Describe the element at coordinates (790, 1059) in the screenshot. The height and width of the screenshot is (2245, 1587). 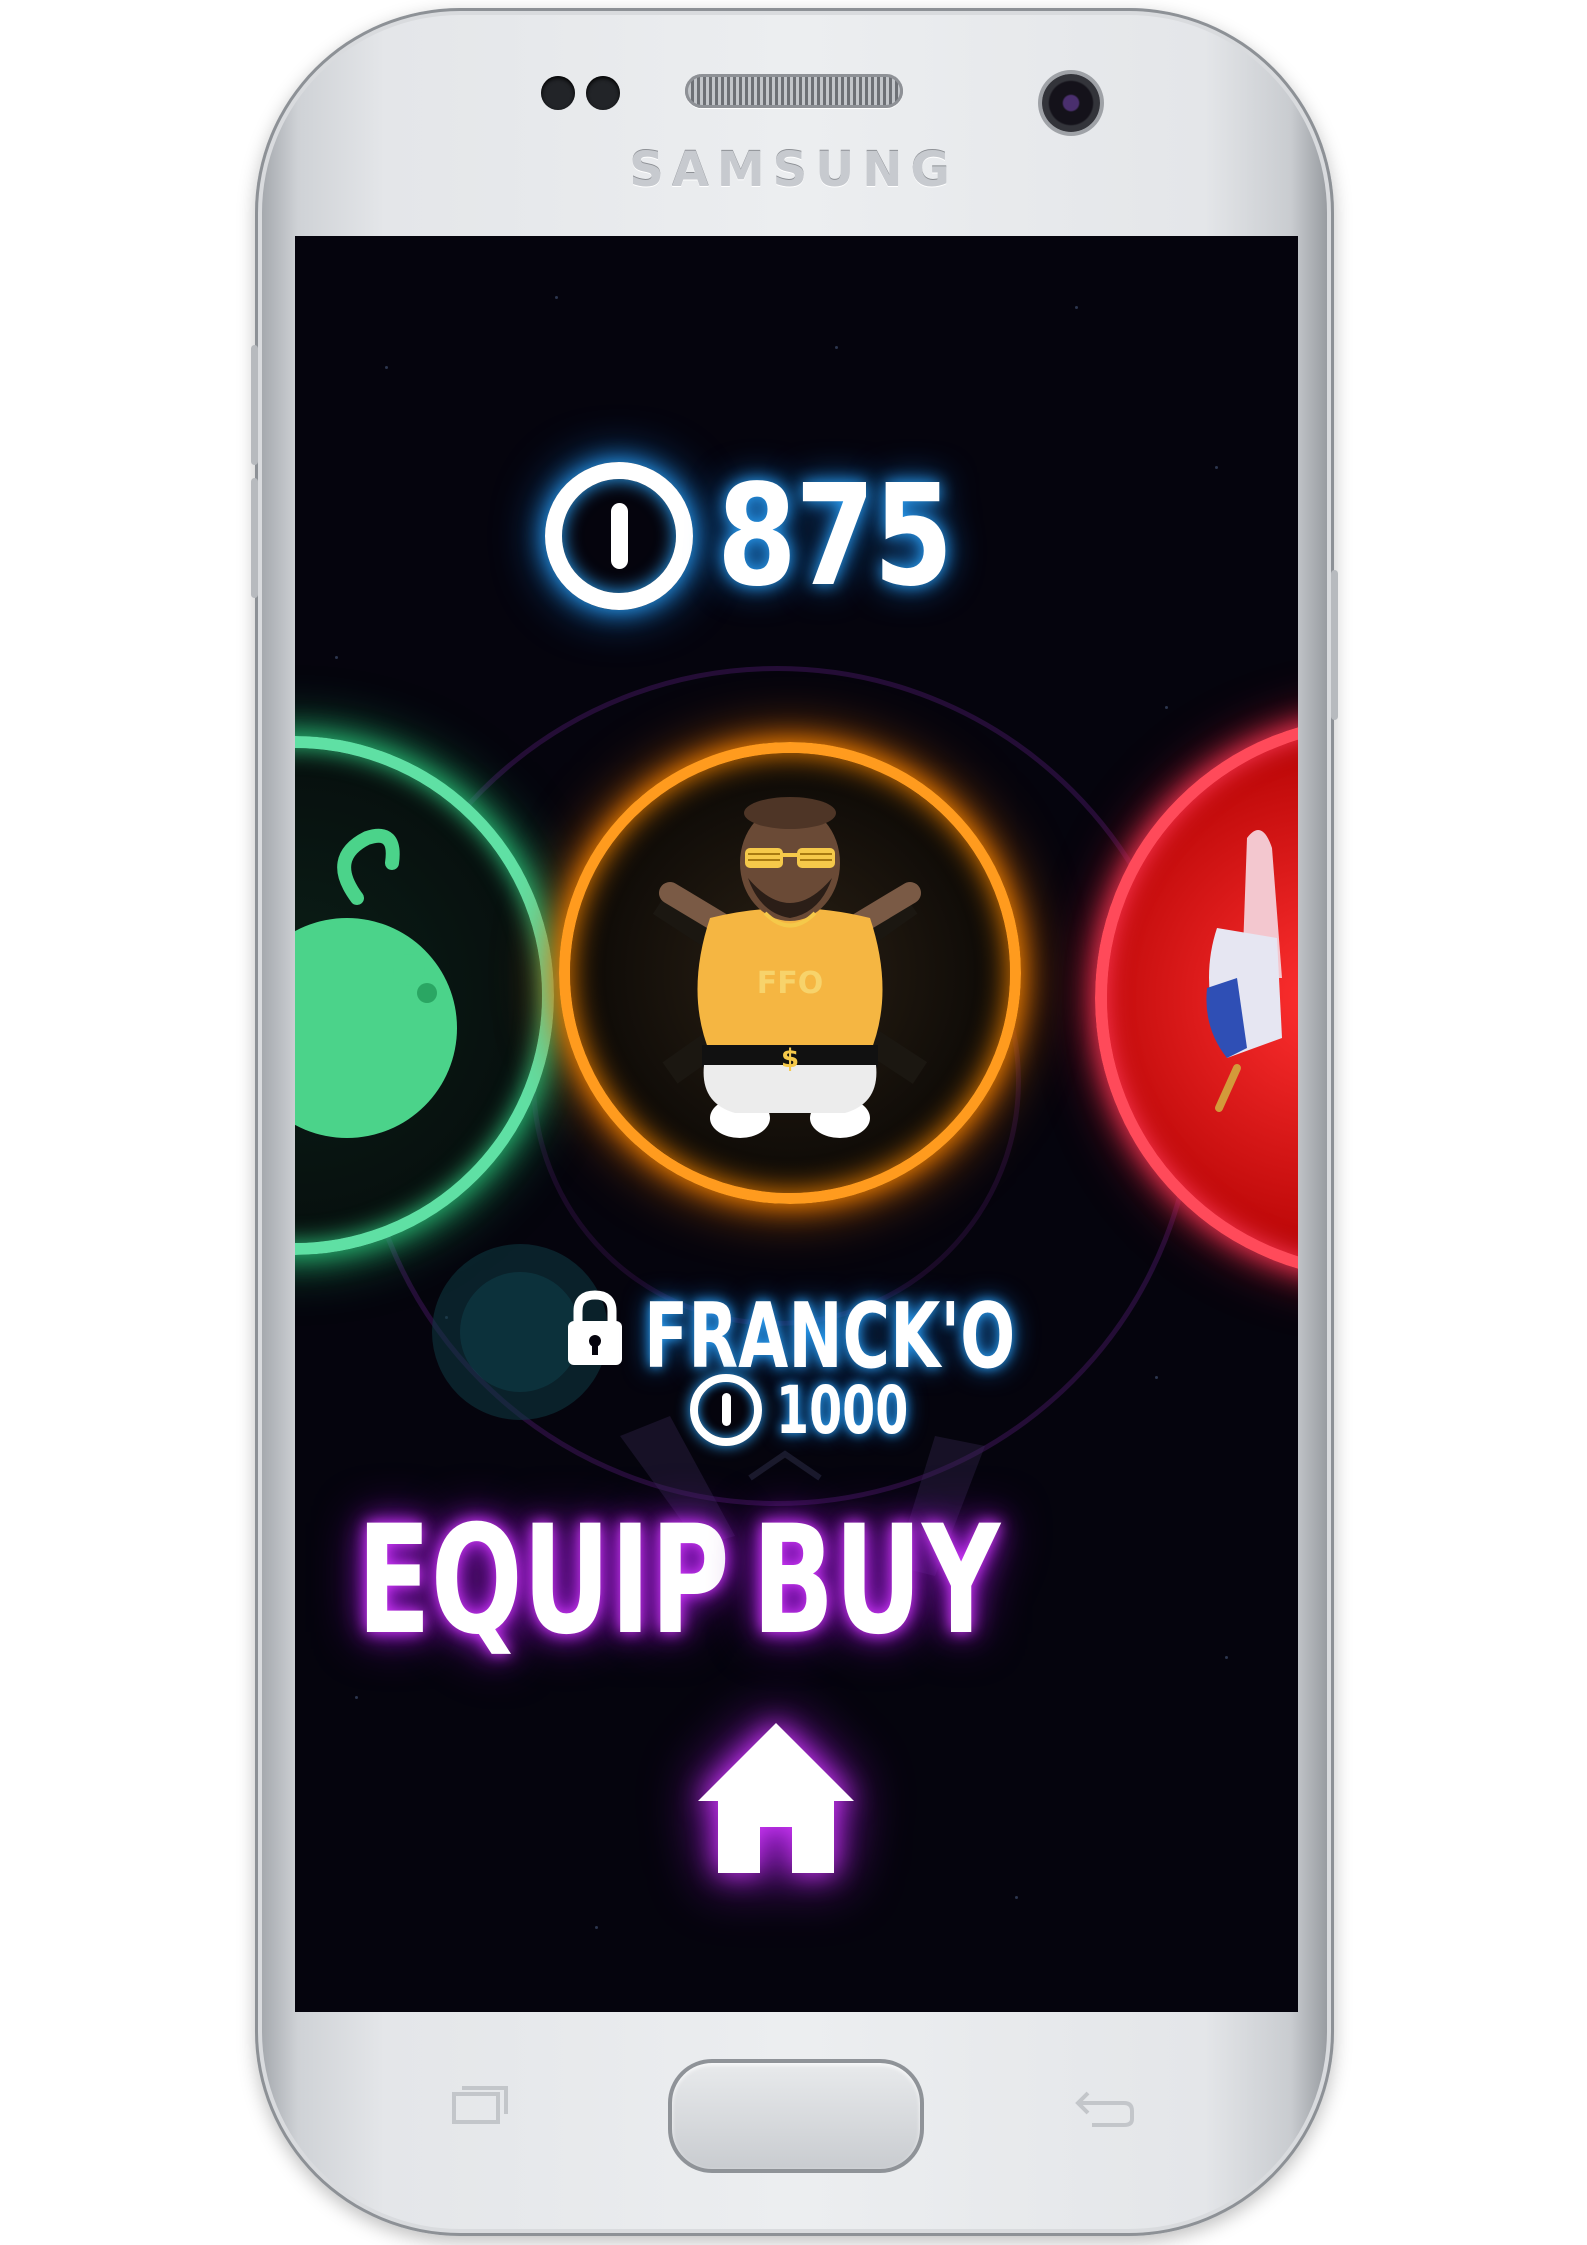
I see `belt-buckle: $` at that location.